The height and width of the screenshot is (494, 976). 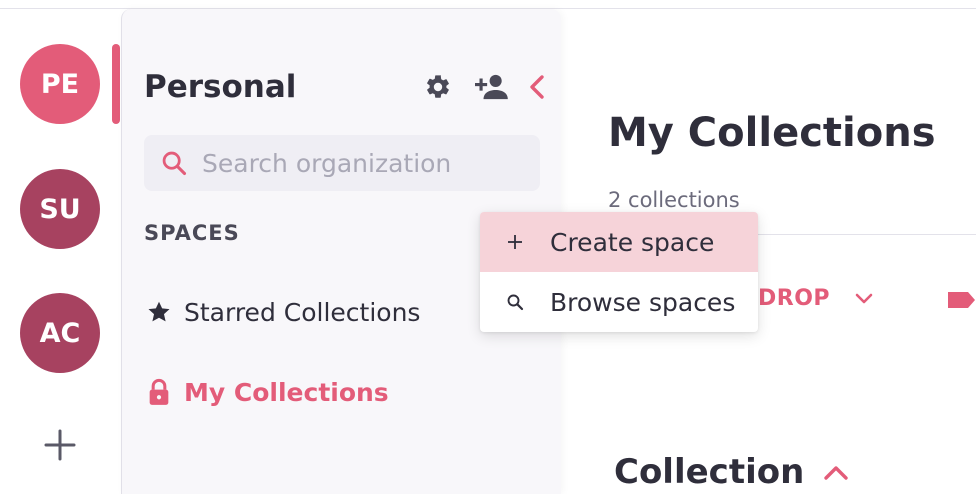 What do you see at coordinates (837, 472) in the screenshot?
I see `chevron-up-icon` at bounding box center [837, 472].